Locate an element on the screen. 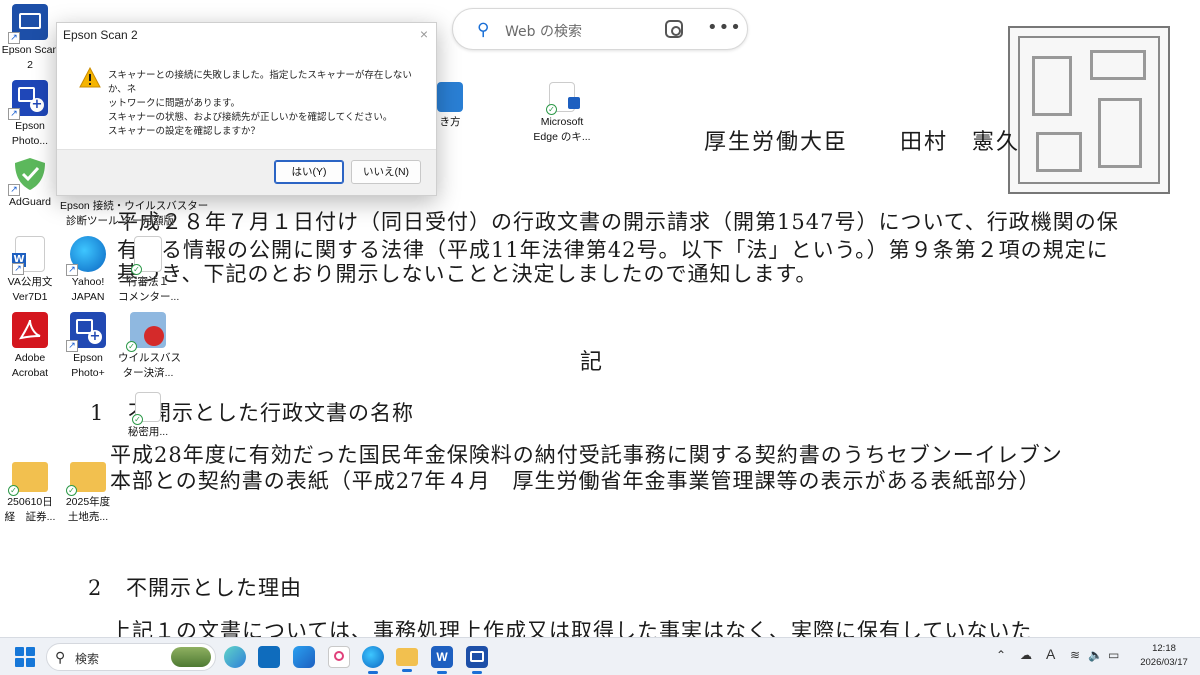 Image resolution: width=1200 pixels, height=675 pixels. visual-search-icon is located at coordinates (674, 29).